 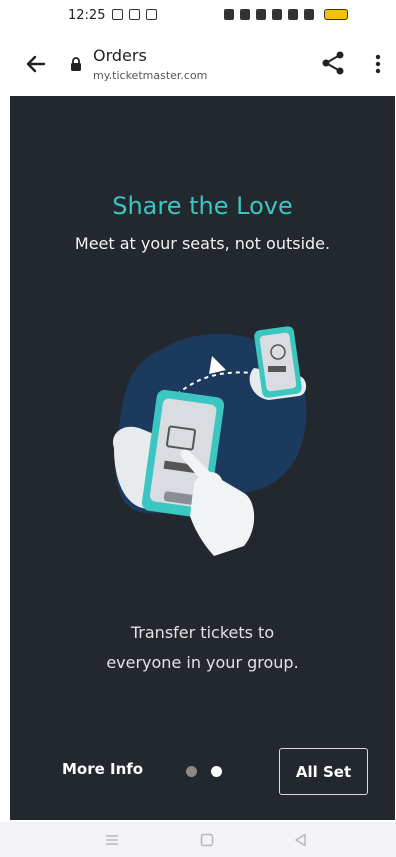 What do you see at coordinates (120, 55) in the screenshot?
I see `page-title: Orders` at bounding box center [120, 55].